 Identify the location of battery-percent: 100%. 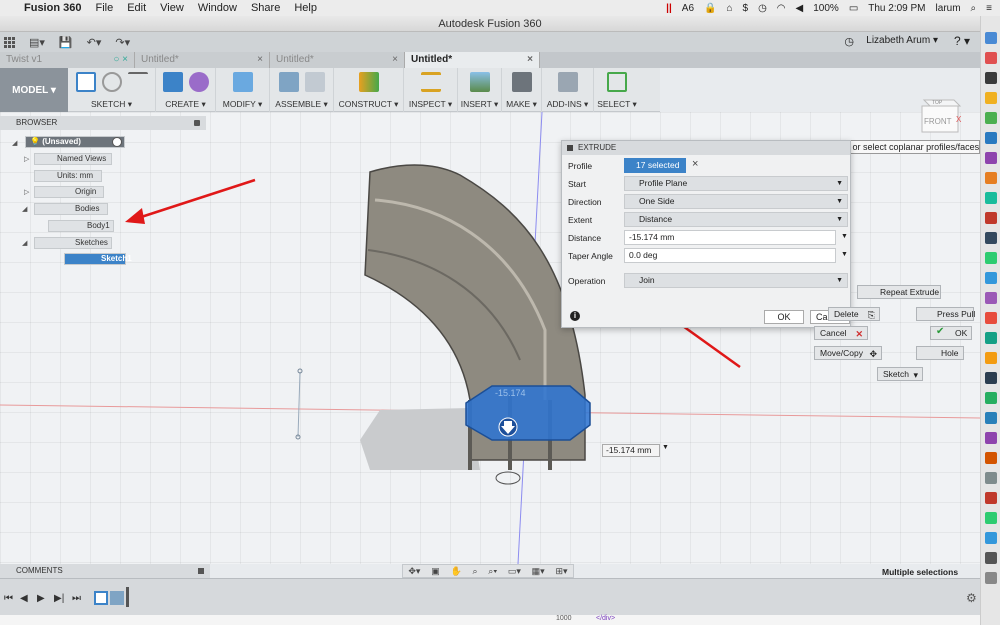
(826, 8).